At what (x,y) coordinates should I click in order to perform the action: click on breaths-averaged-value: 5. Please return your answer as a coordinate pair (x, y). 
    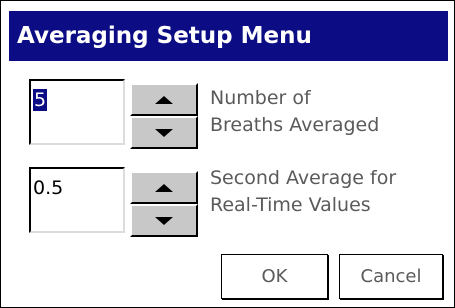
    Looking at the image, I should click on (40, 100).